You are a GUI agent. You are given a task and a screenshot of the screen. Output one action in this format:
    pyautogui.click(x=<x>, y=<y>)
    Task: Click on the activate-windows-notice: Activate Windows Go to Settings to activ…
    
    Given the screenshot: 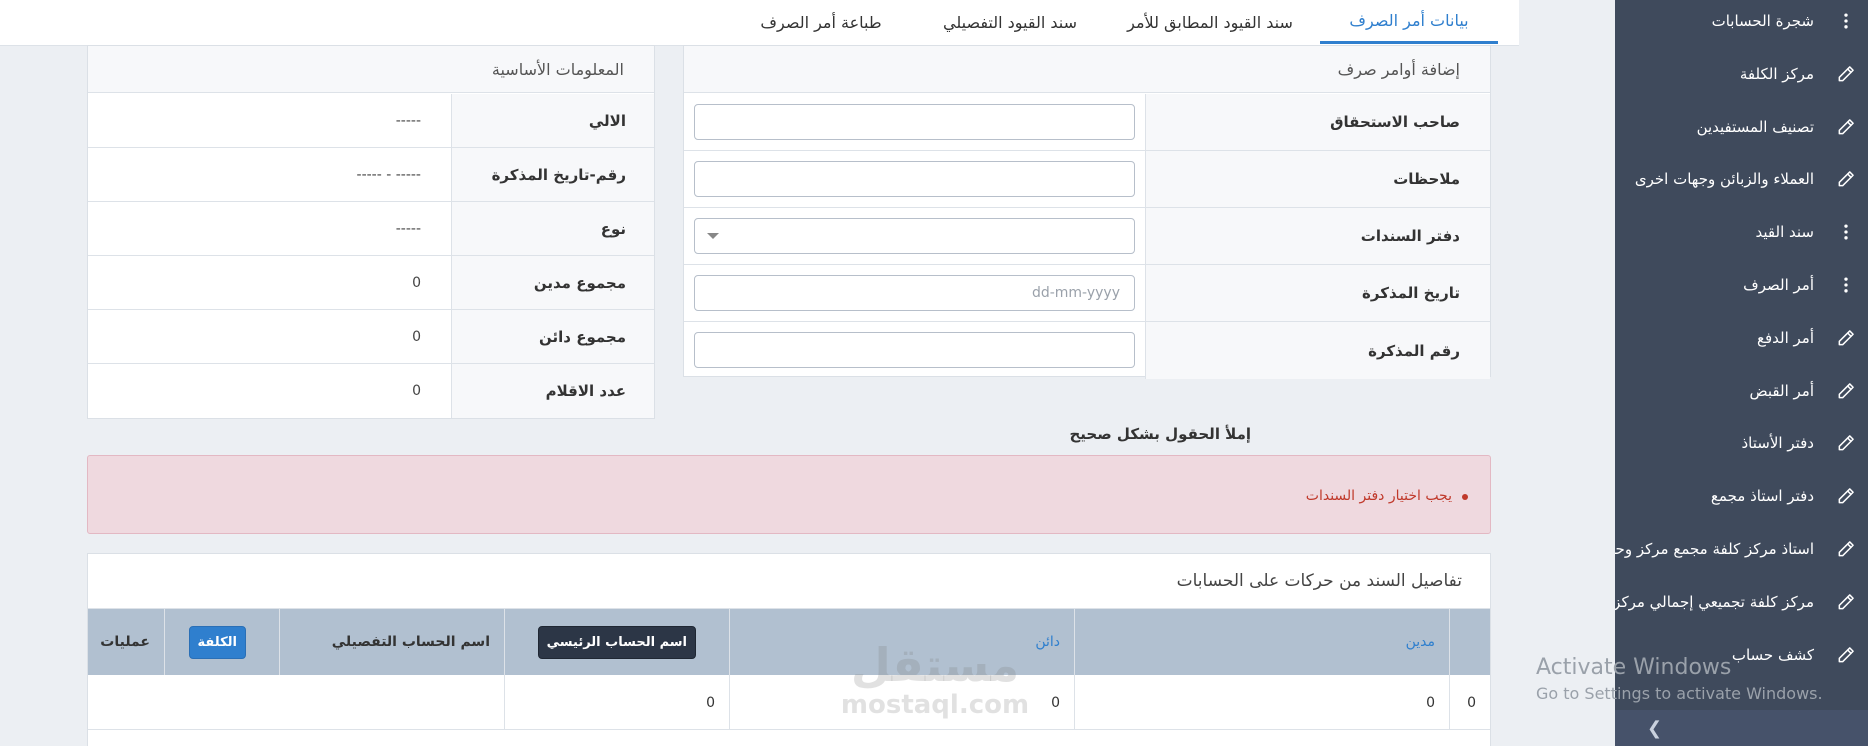 What is the action you would take?
    pyautogui.click(x=1679, y=679)
    